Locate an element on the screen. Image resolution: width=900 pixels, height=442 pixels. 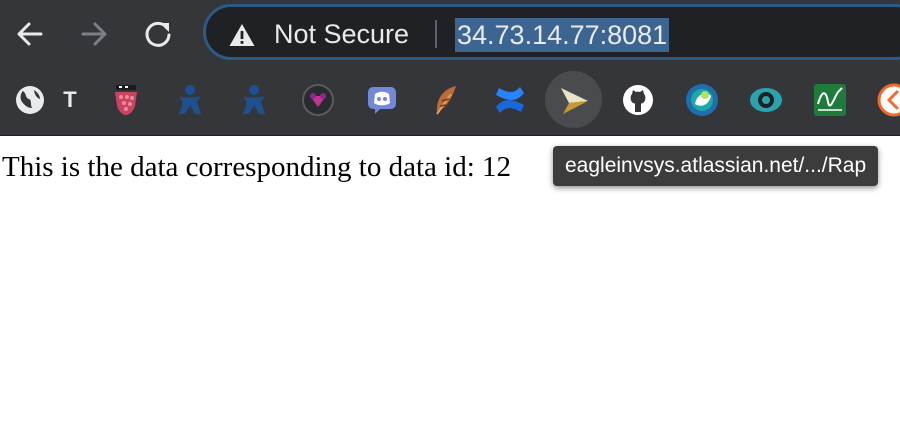
bookmark-discord is located at coordinates (382, 100).